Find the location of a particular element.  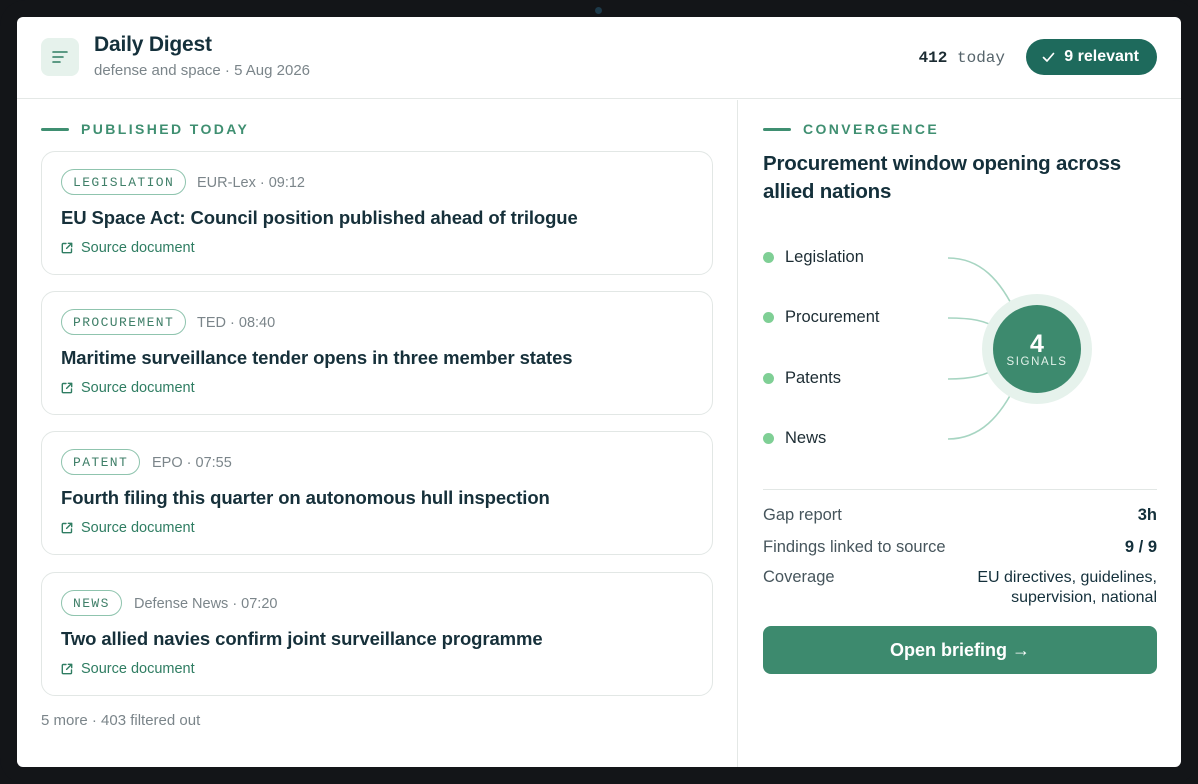

category-tag: LEGISLATION is located at coordinates (124, 182).